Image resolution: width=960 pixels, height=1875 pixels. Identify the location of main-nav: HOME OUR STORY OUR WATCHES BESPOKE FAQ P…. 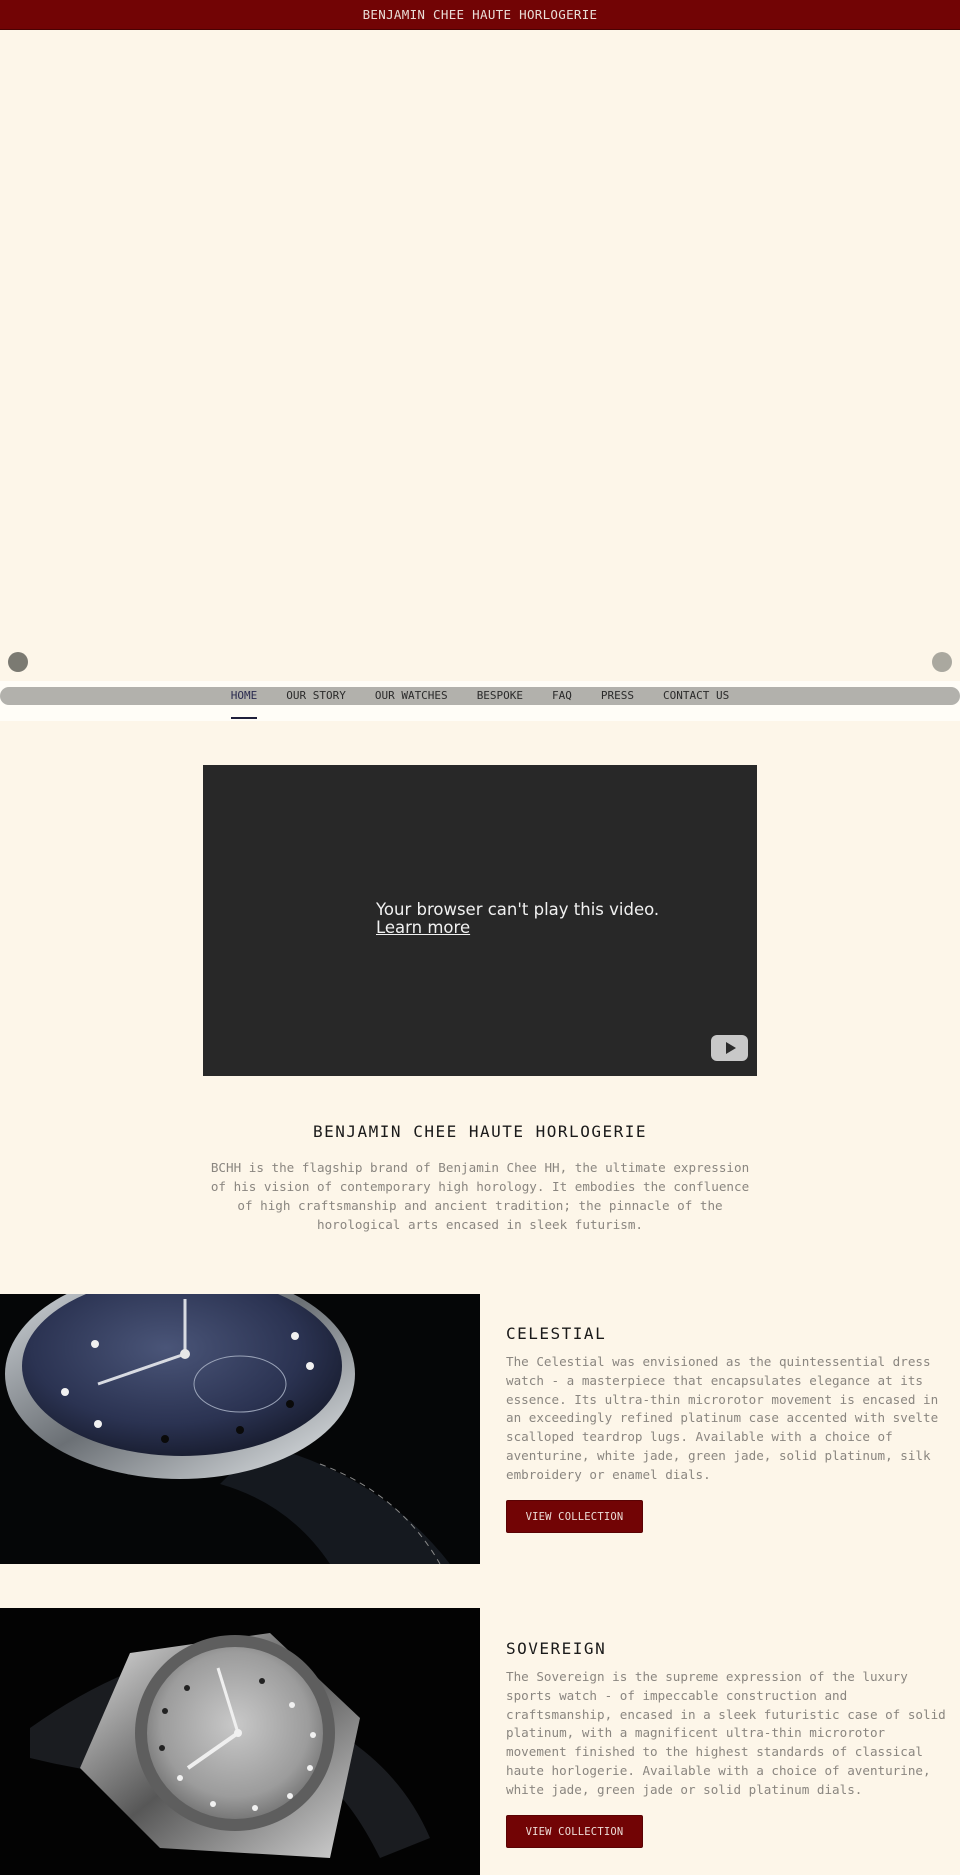
(480, 703).